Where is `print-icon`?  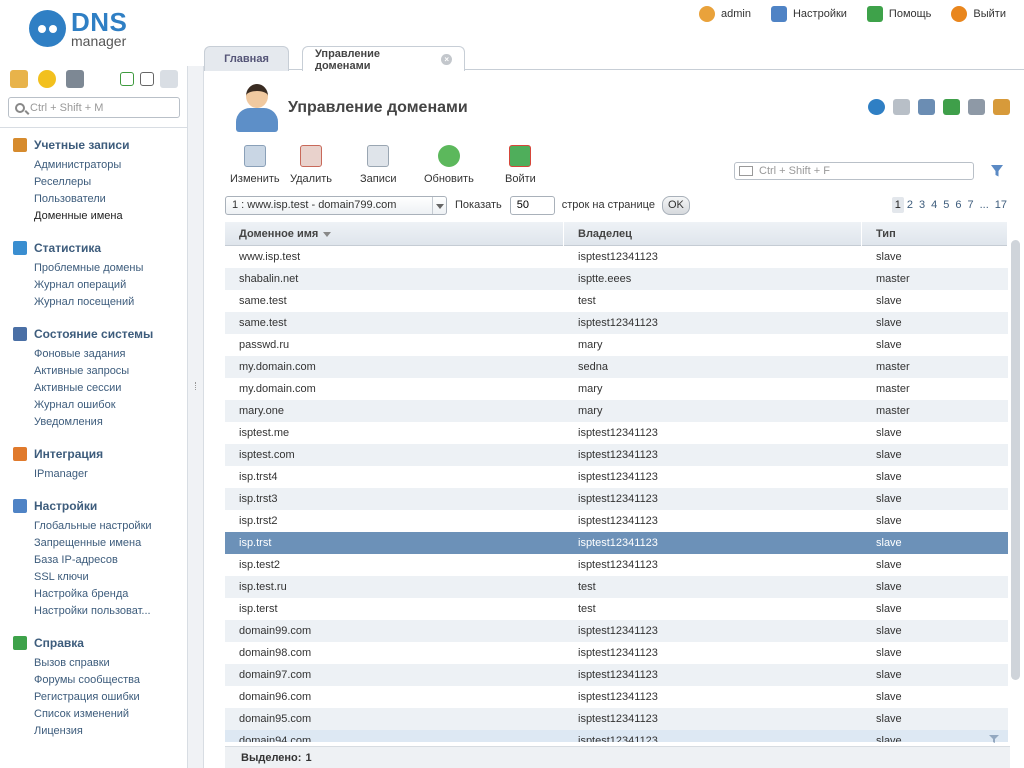
print-icon is located at coordinates (976, 107).